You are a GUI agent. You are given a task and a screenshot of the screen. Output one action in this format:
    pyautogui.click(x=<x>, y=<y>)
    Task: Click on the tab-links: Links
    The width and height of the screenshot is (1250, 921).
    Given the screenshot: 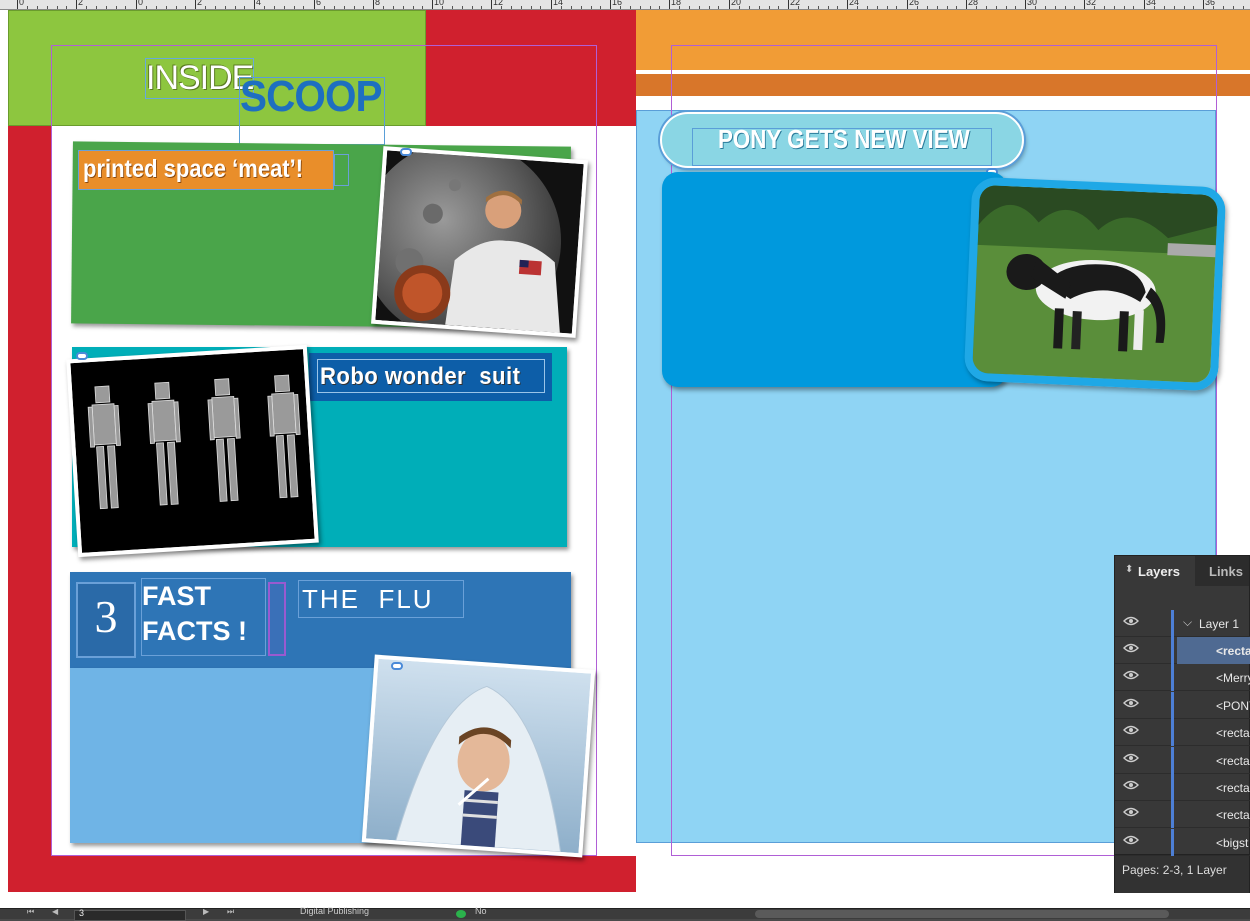 What is the action you would take?
    pyautogui.click(x=1222, y=571)
    